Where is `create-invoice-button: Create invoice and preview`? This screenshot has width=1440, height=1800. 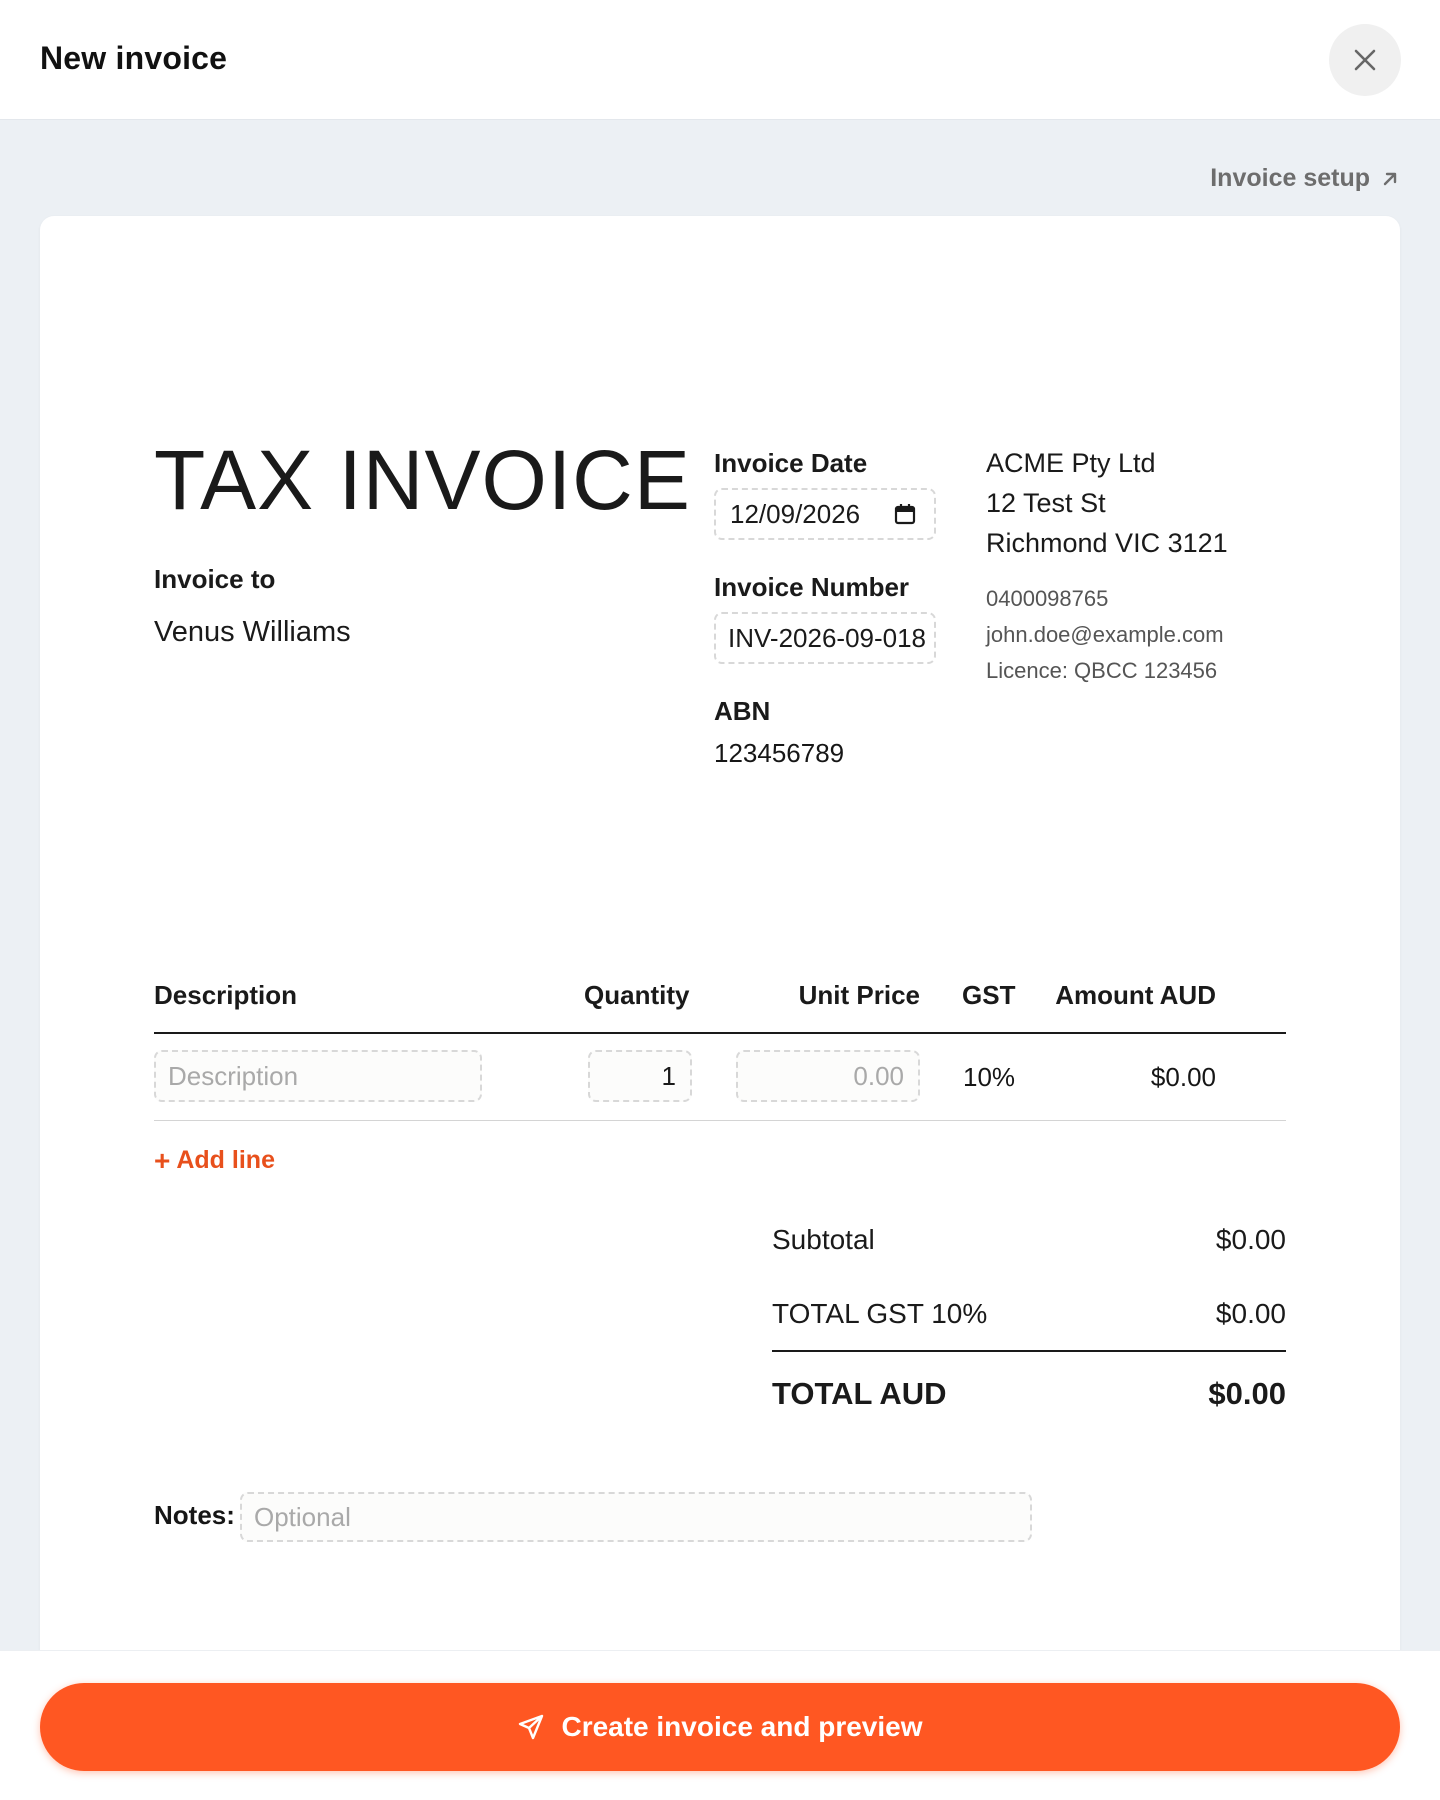 create-invoice-button: Create invoice and preview is located at coordinates (720, 1727).